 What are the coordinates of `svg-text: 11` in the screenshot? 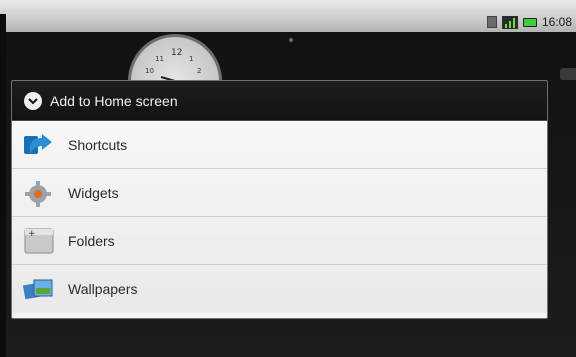 It's located at (159, 59).